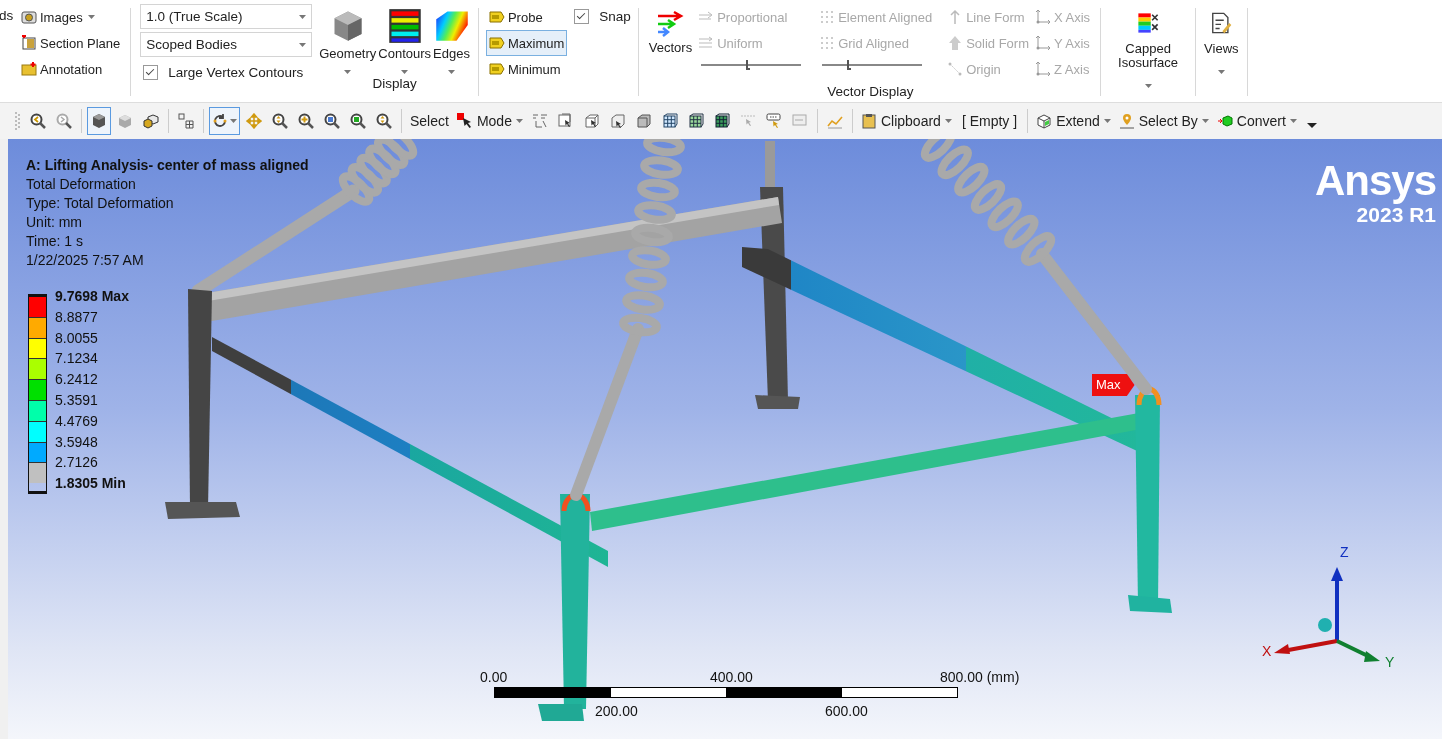  What do you see at coordinates (77, 463) in the screenshot?
I see `legend-value: 2.7126` at bounding box center [77, 463].